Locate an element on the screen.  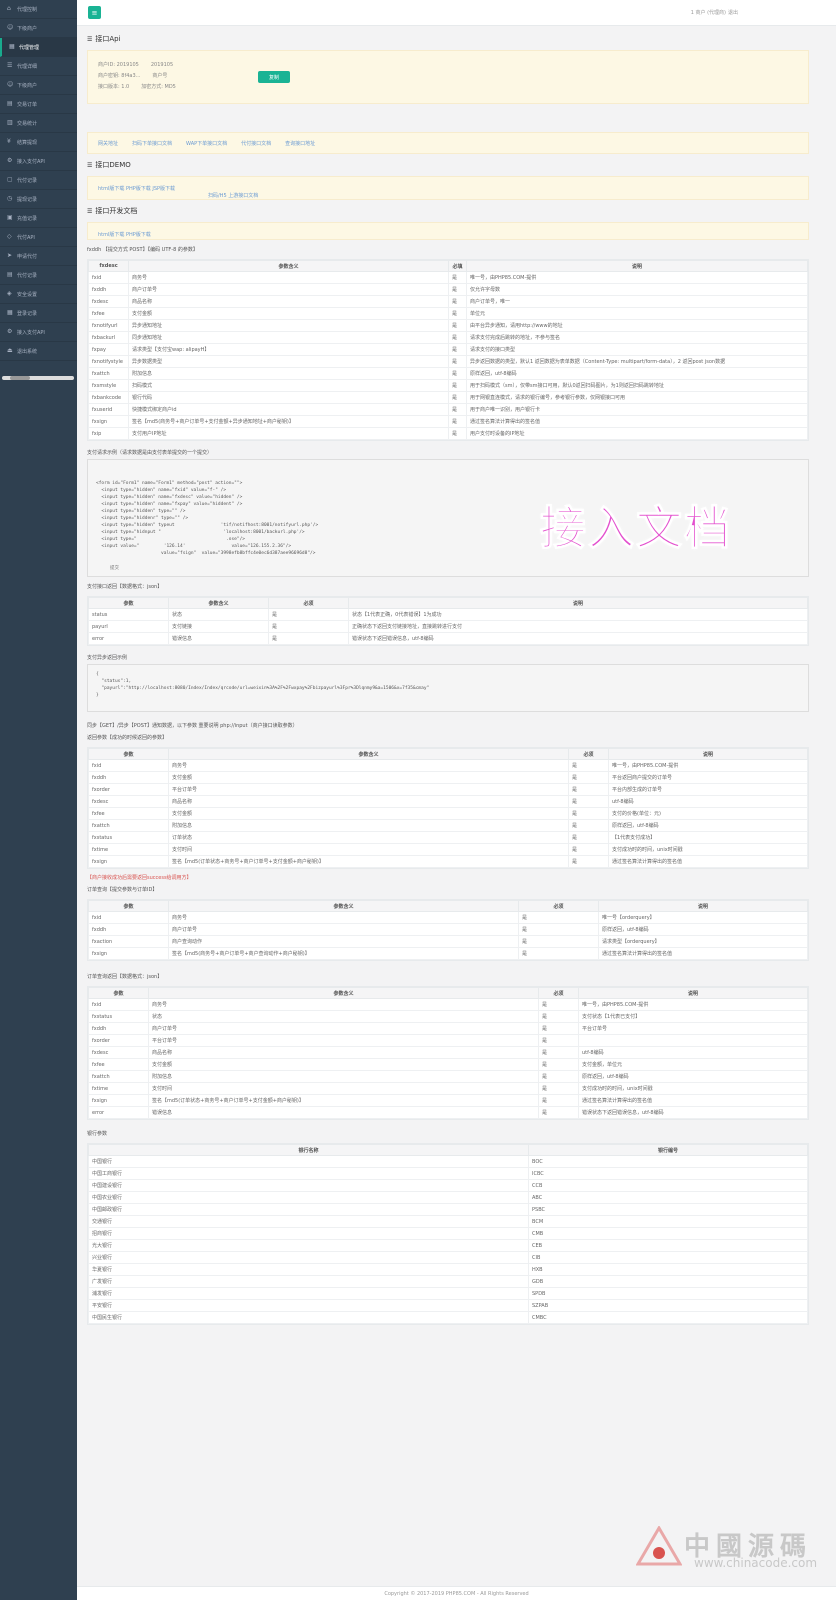
table-cell: 用户支付时设备的IP地址 is located at coordinates (637, 433).